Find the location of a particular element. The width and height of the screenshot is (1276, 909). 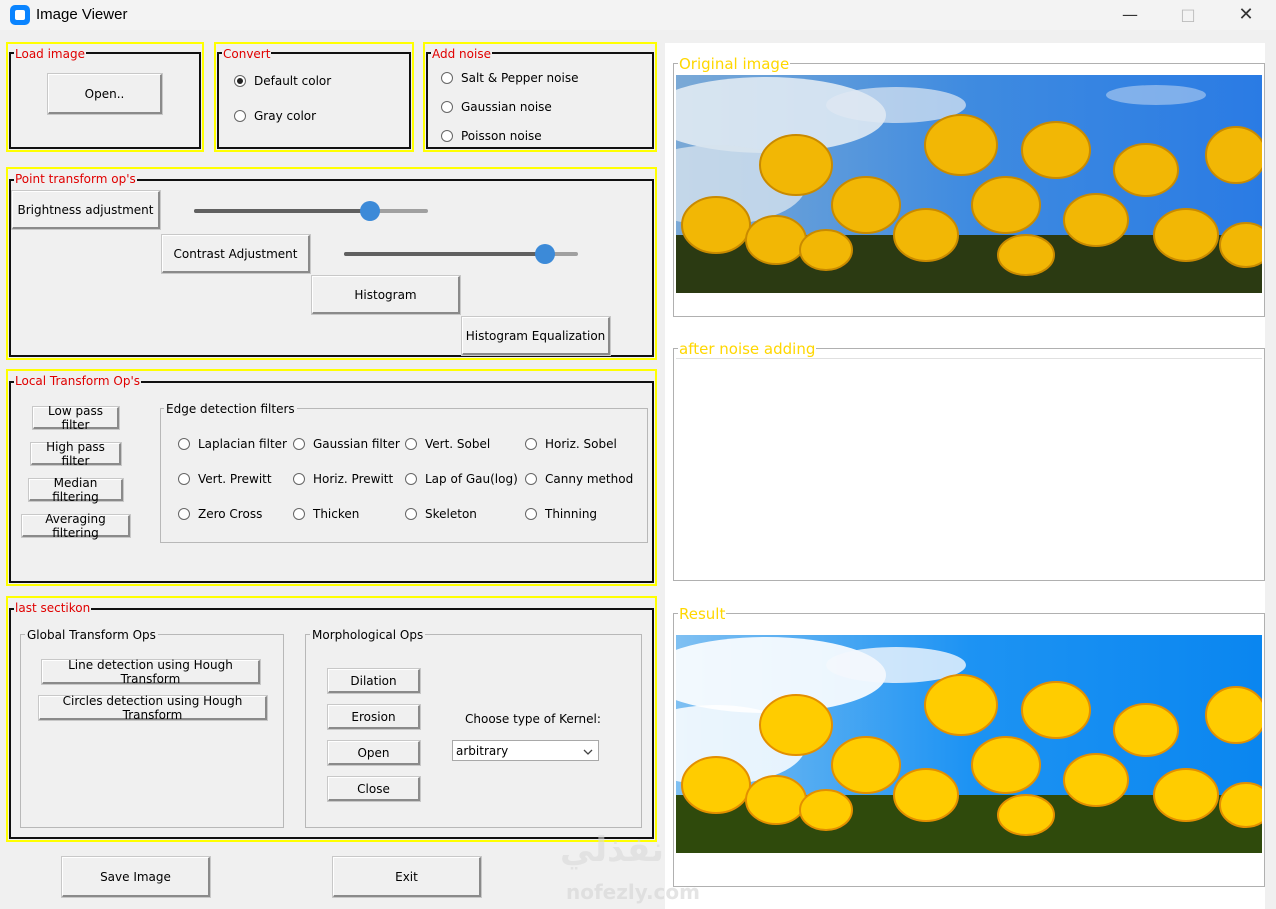

local-transform-label: Local Transform Op's is located at coordinates (78, 381).